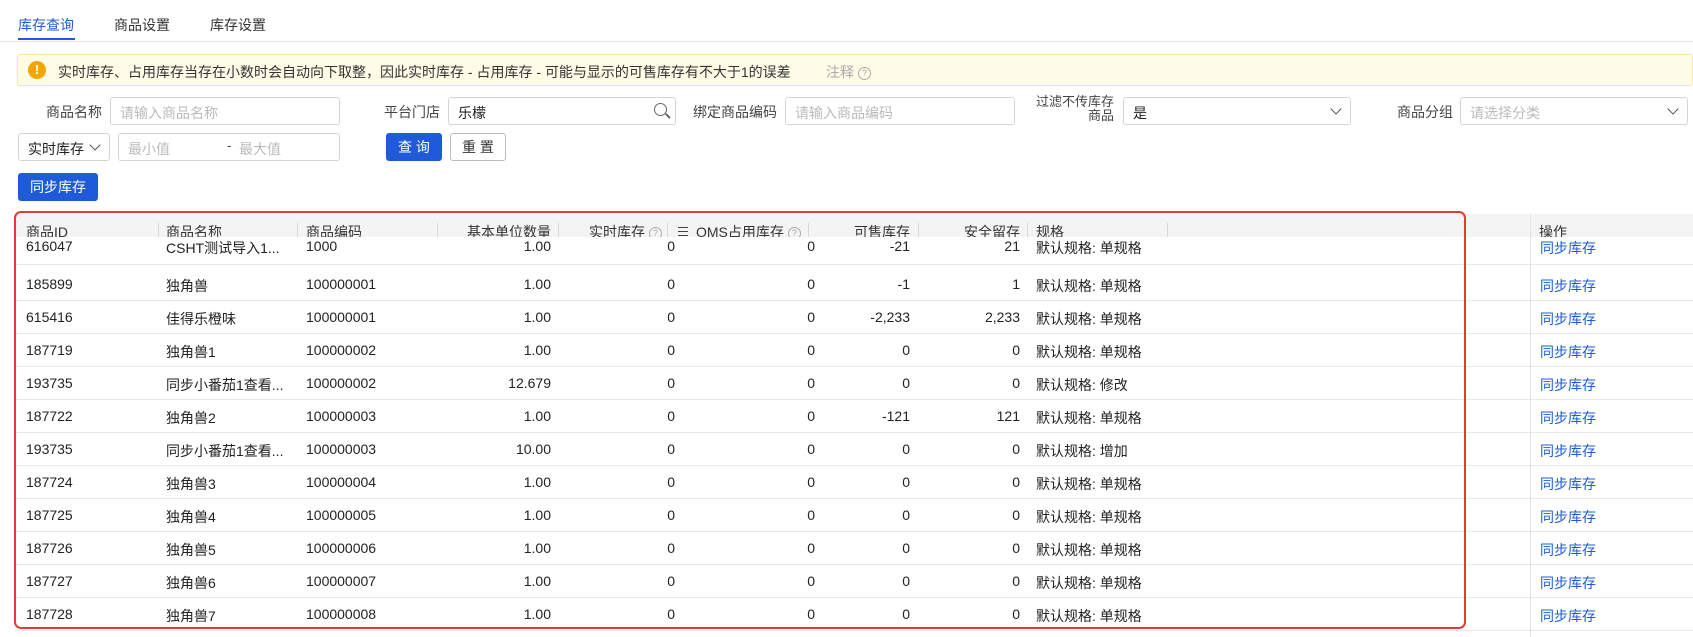 Image resolution: width=1693 pixels, height=637 pixels. What do you see at coordinates (895, 416) in the screenshot?
I see `cell-sellable-stock: -121` at bounding box center [895, 416].